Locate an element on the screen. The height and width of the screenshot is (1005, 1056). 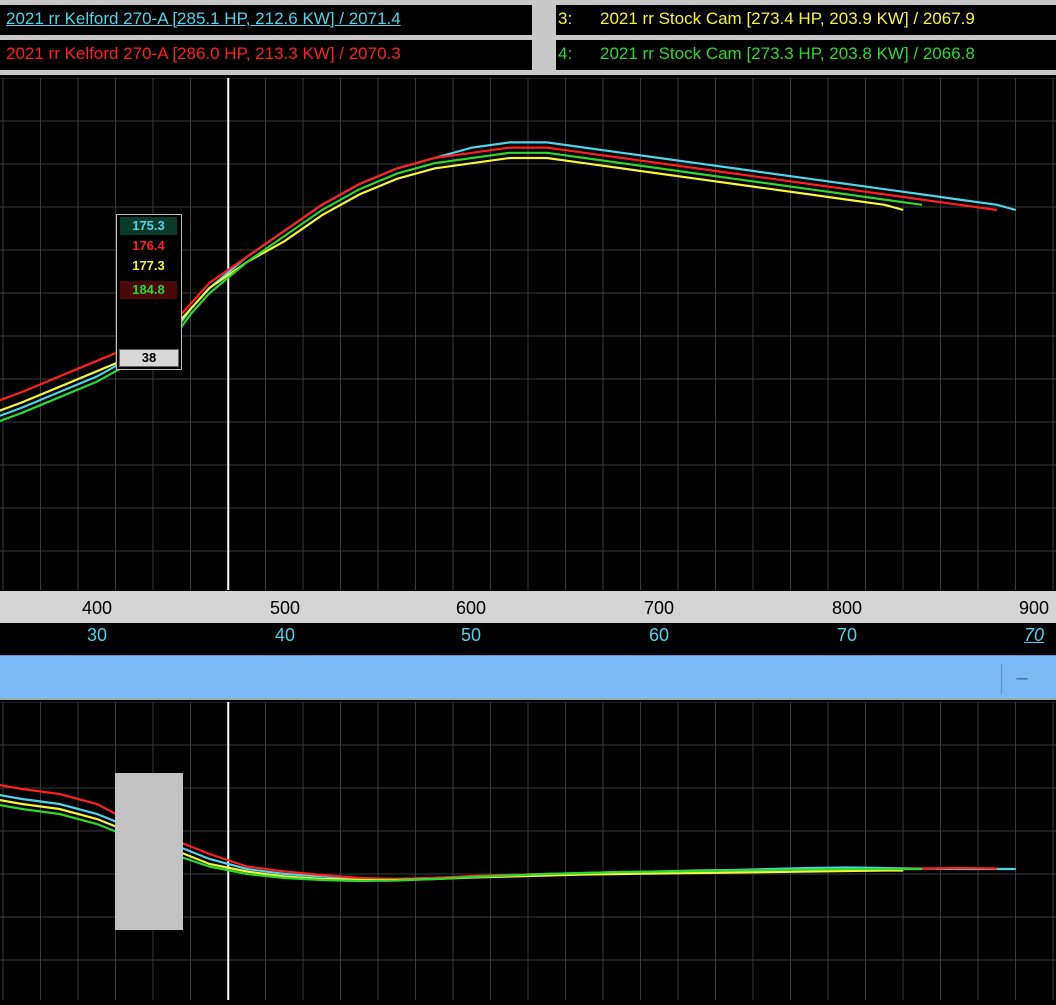
x-tick-label-secondary: 60 is located at coordinates (659, 635).